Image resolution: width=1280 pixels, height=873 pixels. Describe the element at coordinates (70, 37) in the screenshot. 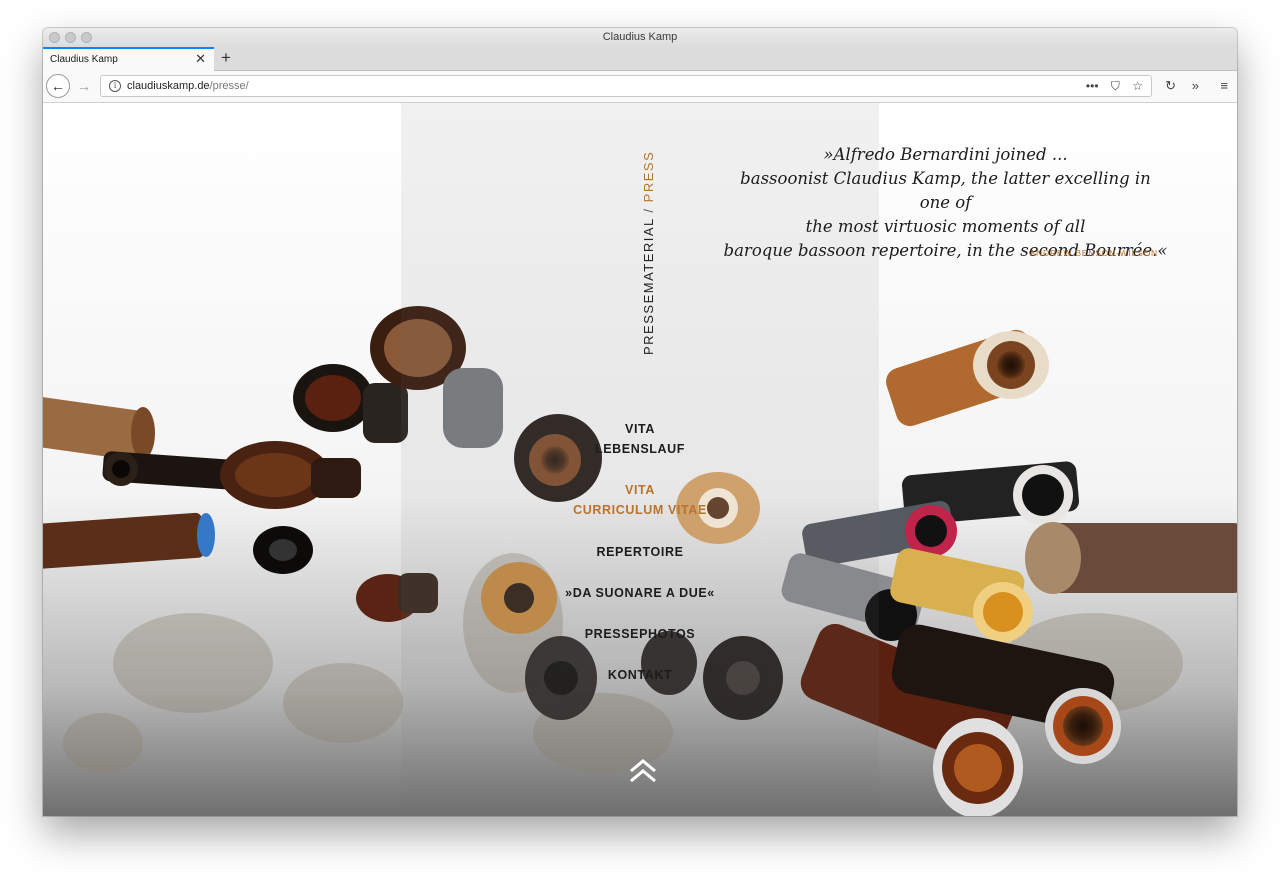

I see `minimize-window-button` at that location.